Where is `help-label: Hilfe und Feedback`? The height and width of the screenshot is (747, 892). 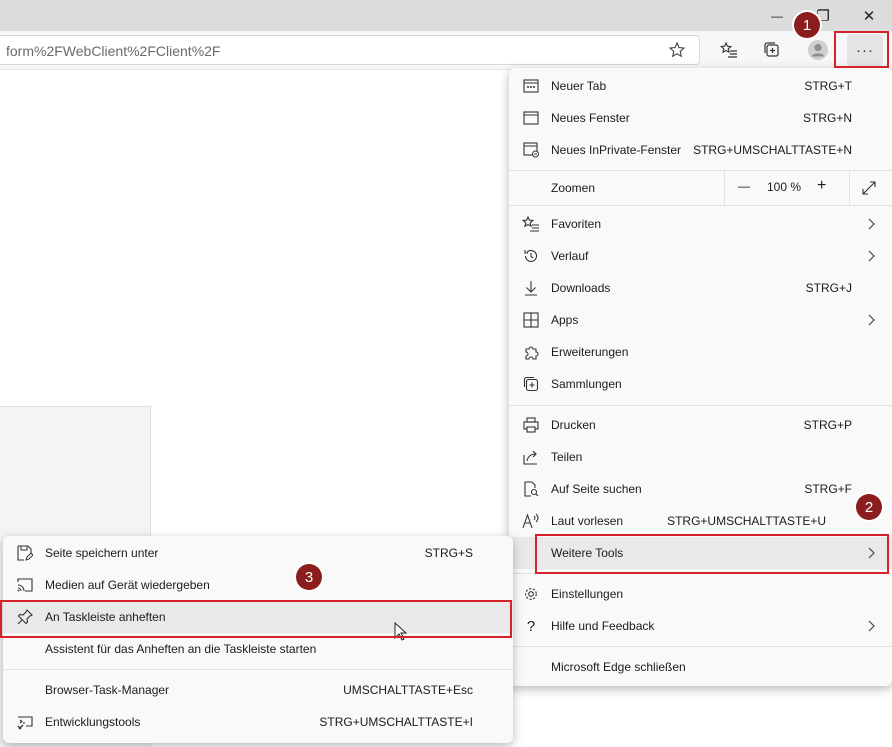
help-label: Hilfe und Feedback is located at coordinates (603, 626).